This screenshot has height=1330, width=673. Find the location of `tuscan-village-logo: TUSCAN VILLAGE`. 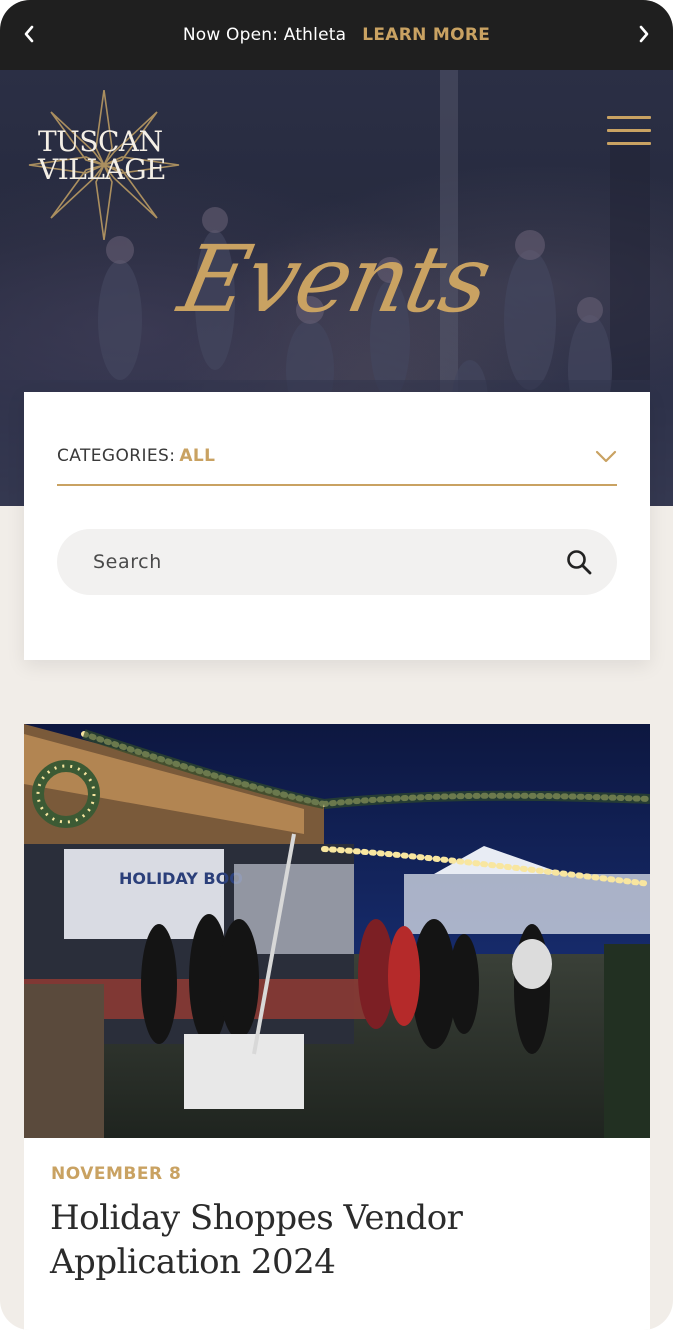

tuscan-village-logo: TUSCAN VILLAGE is located at coordinates (104, 165).